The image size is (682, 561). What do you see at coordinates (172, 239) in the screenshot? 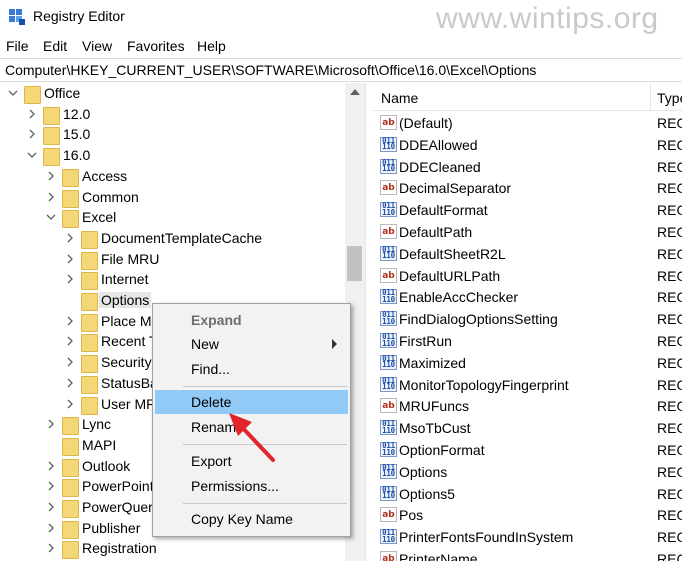
I see `tree-node: DocumentTemplateCache` at bounding box center [172, 239].